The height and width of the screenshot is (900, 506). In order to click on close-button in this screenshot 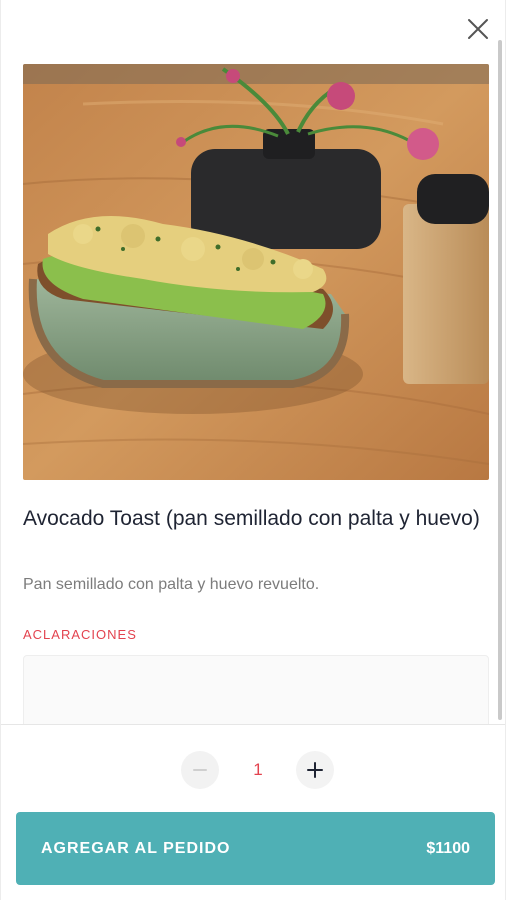, I will do `click(478, 29)`.